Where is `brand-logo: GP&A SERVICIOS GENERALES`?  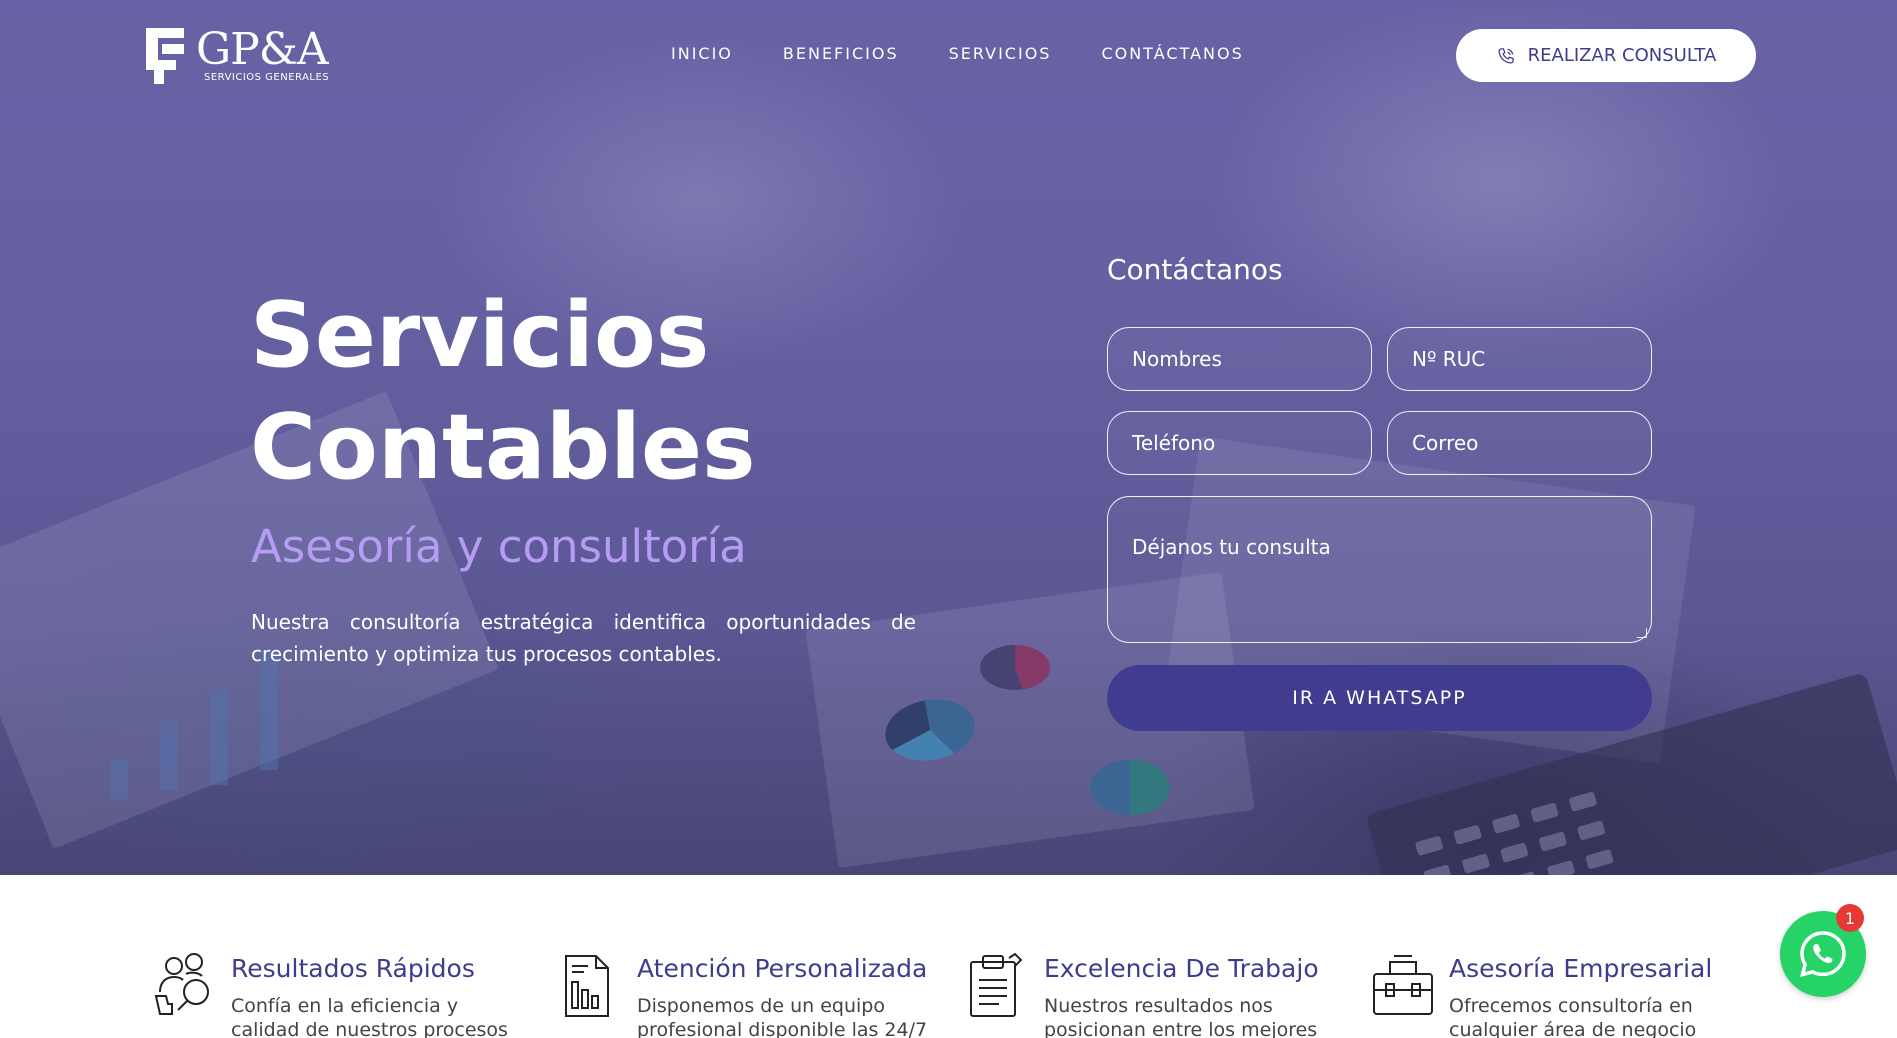
brand-logo: GP&A SERVICIOS GENERALES is located at coordinates (249, 56).